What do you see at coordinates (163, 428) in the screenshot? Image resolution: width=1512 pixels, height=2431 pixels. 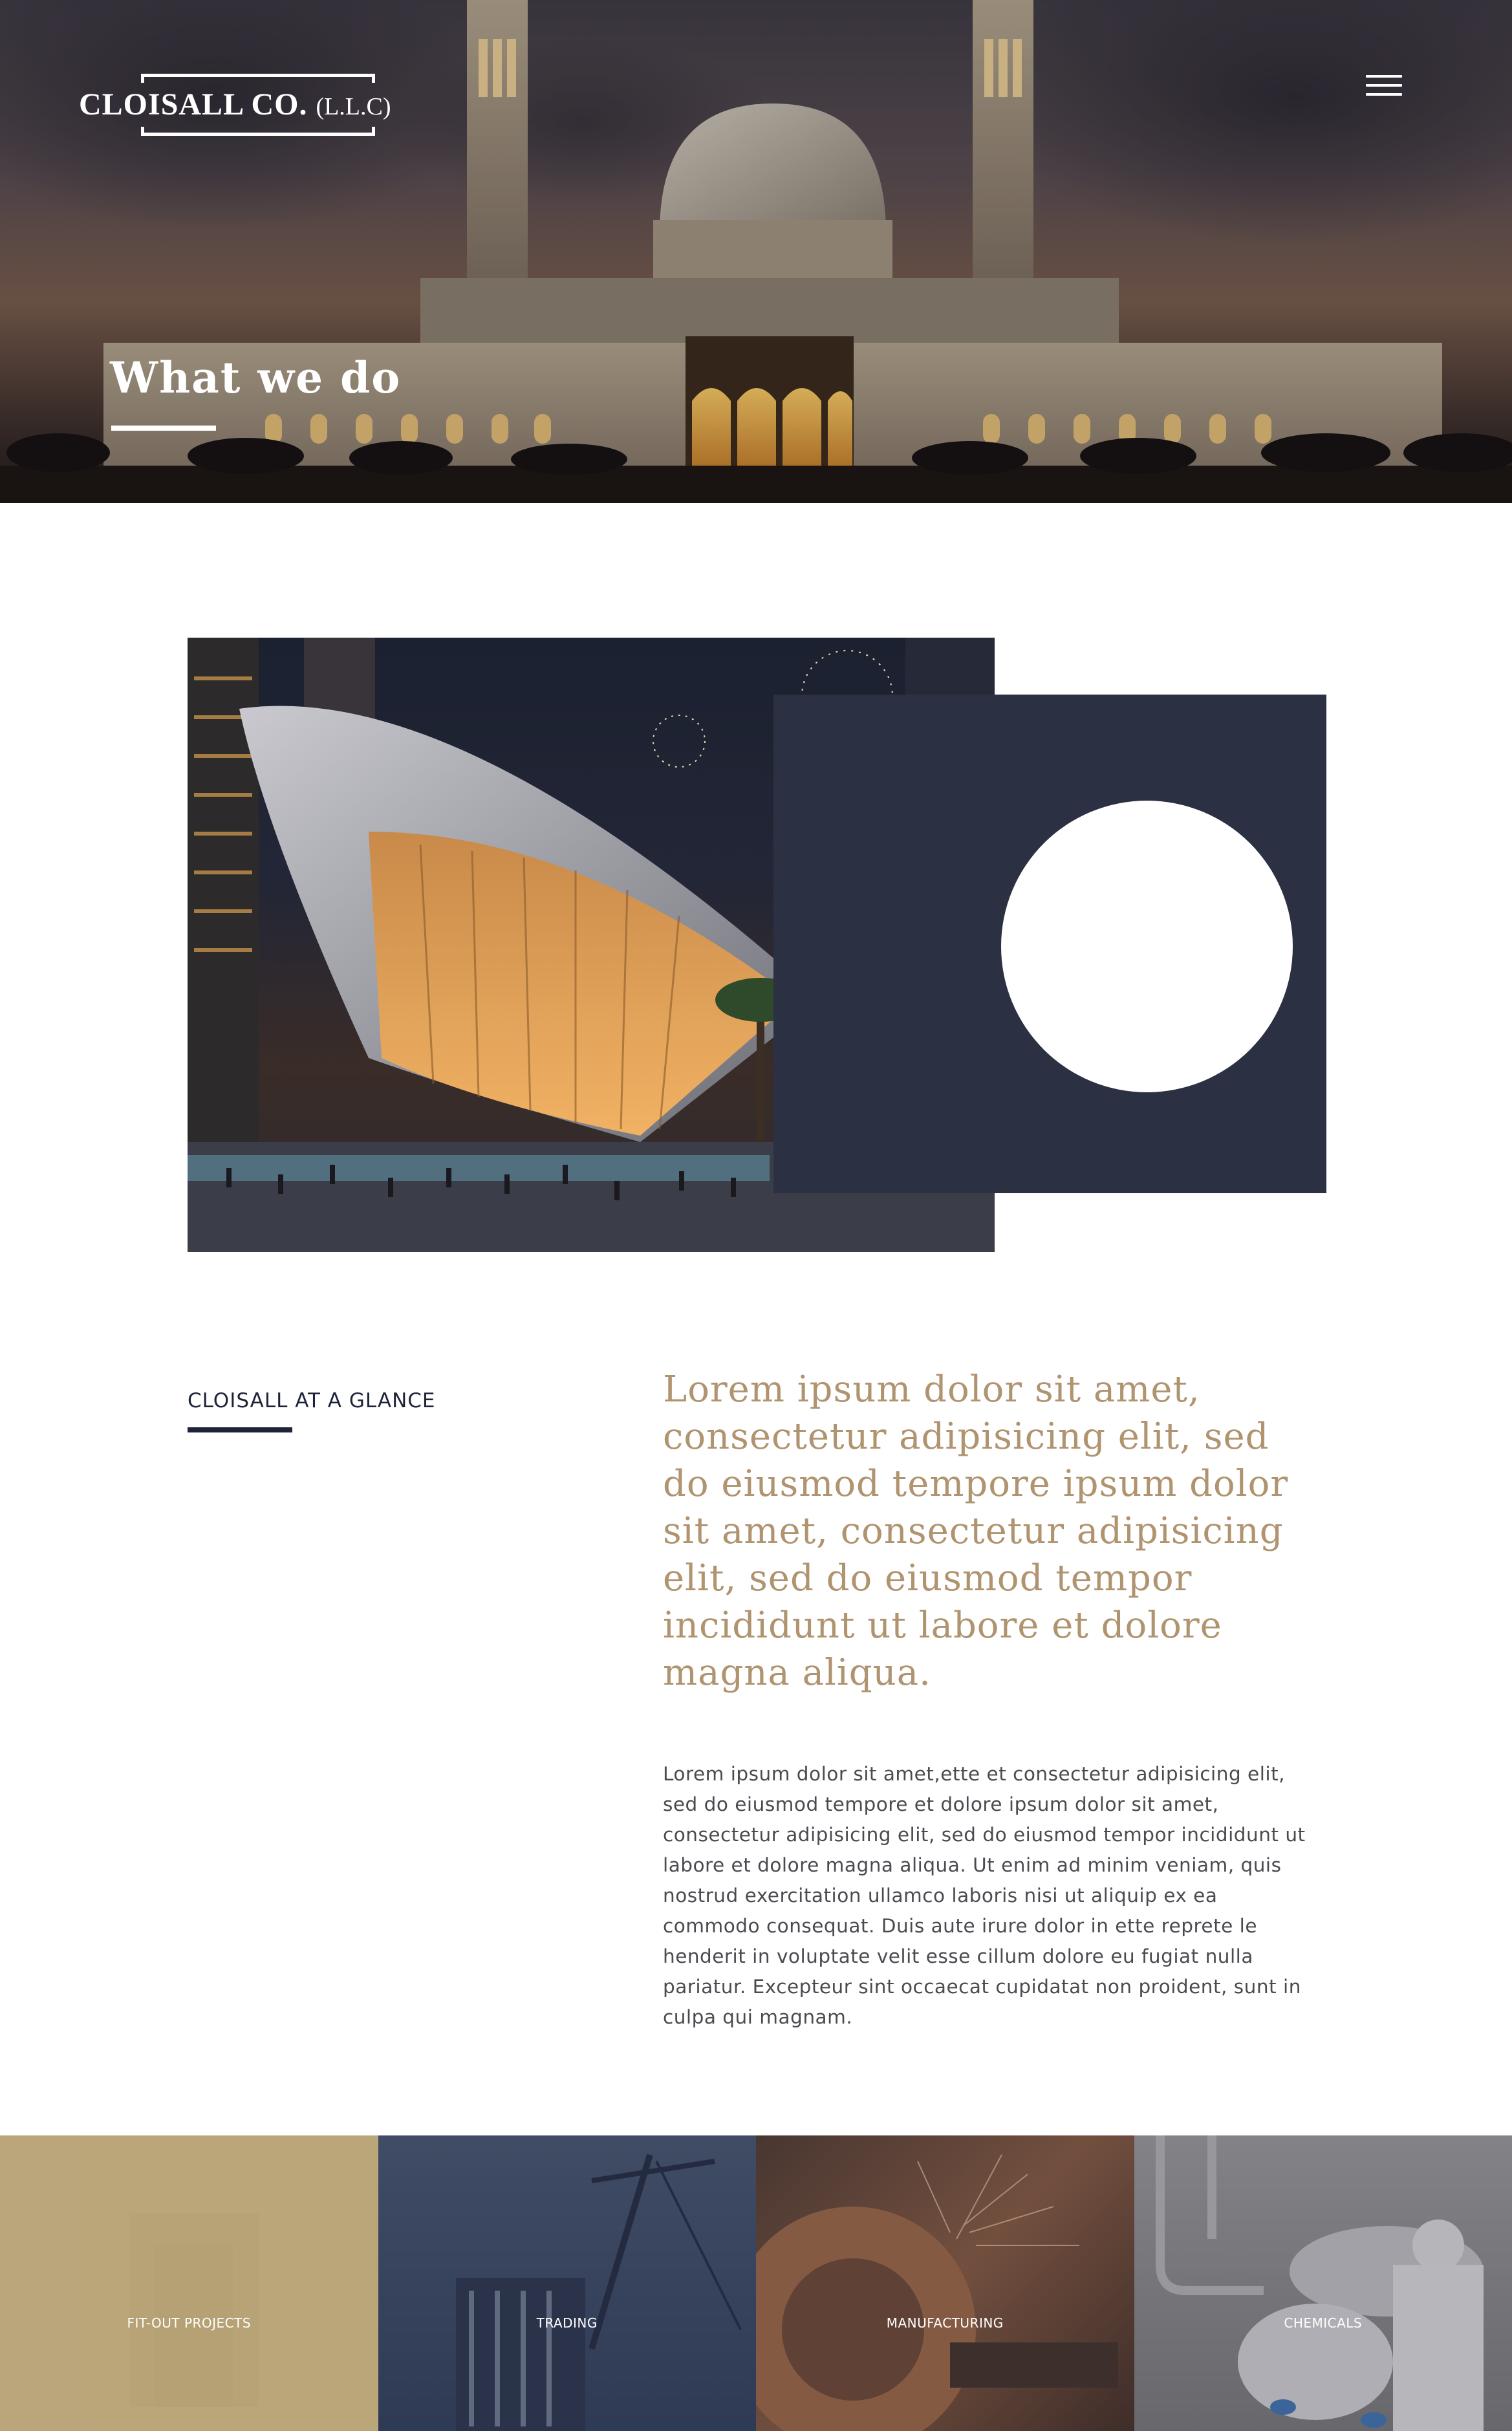 I see `title-underline` at bounding box center [163, 428].